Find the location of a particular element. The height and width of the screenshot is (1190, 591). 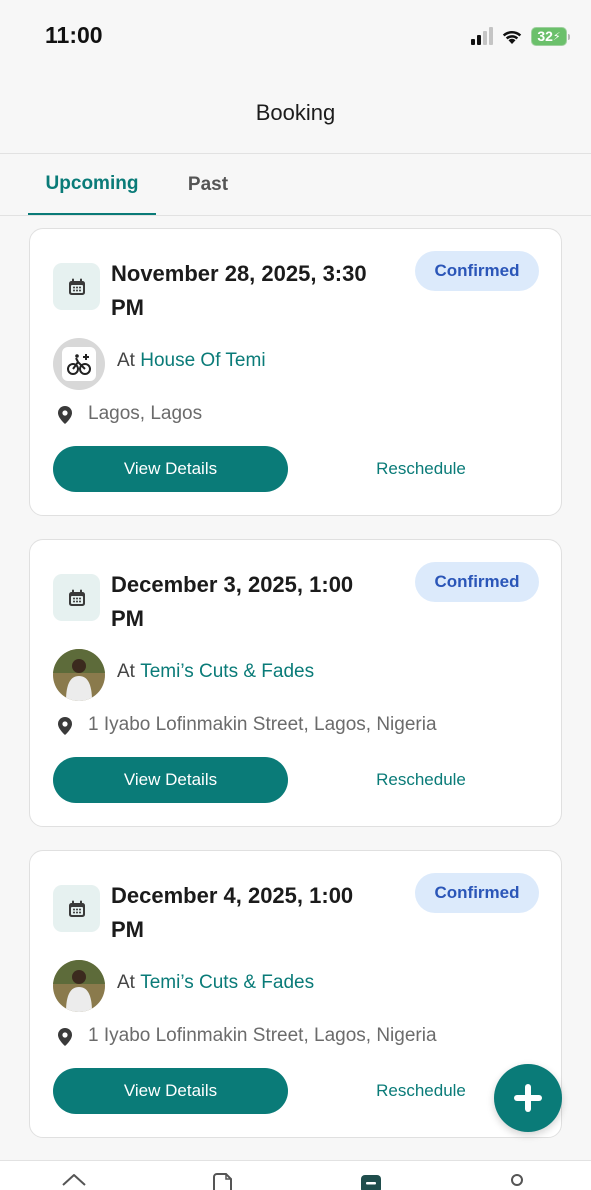

status-icons: 32 ⚡ is located at coordinates (520, 36).